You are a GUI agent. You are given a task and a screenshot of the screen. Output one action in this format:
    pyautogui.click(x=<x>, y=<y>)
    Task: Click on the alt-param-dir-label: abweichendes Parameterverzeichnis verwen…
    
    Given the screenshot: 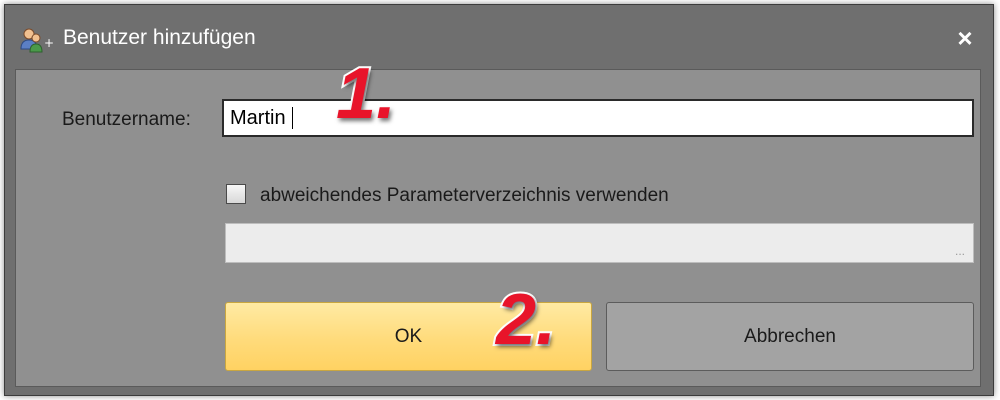 What is the action you would take?
    pyautogui.click(x=464, y=196)
    